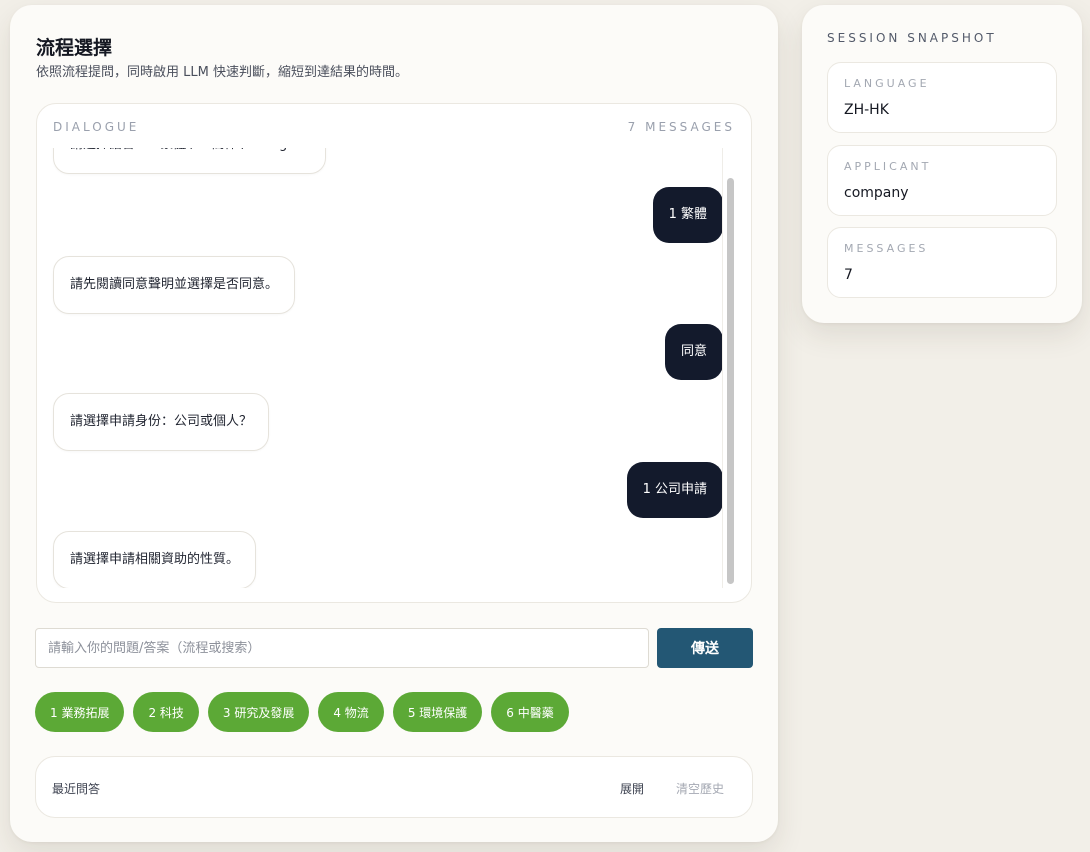 This screenshot has width=1090, height=852. What do you see at coordinates (342, 648) in the screenshot?
I see `question-input` at bounding box center [342, 648].